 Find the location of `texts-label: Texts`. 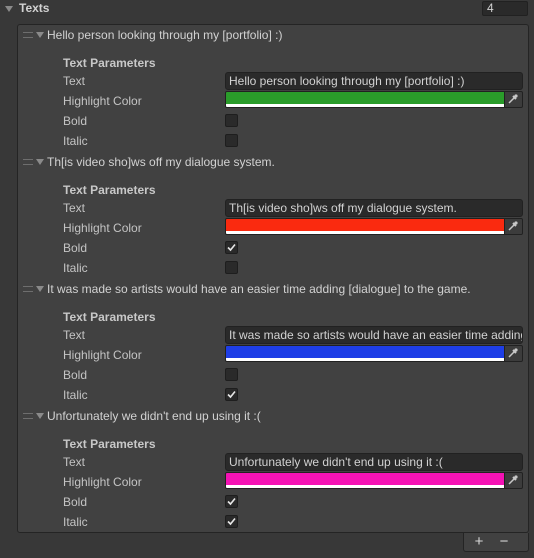

texts-label: Texts is located at coordinates (34, 8).